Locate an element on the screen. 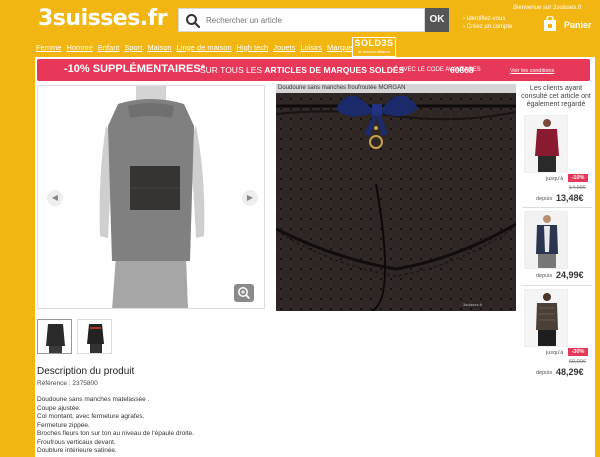  promo-text-bold: ARTICLES DE MARQUES SOLDÉS is located at coordinates (334, 70).